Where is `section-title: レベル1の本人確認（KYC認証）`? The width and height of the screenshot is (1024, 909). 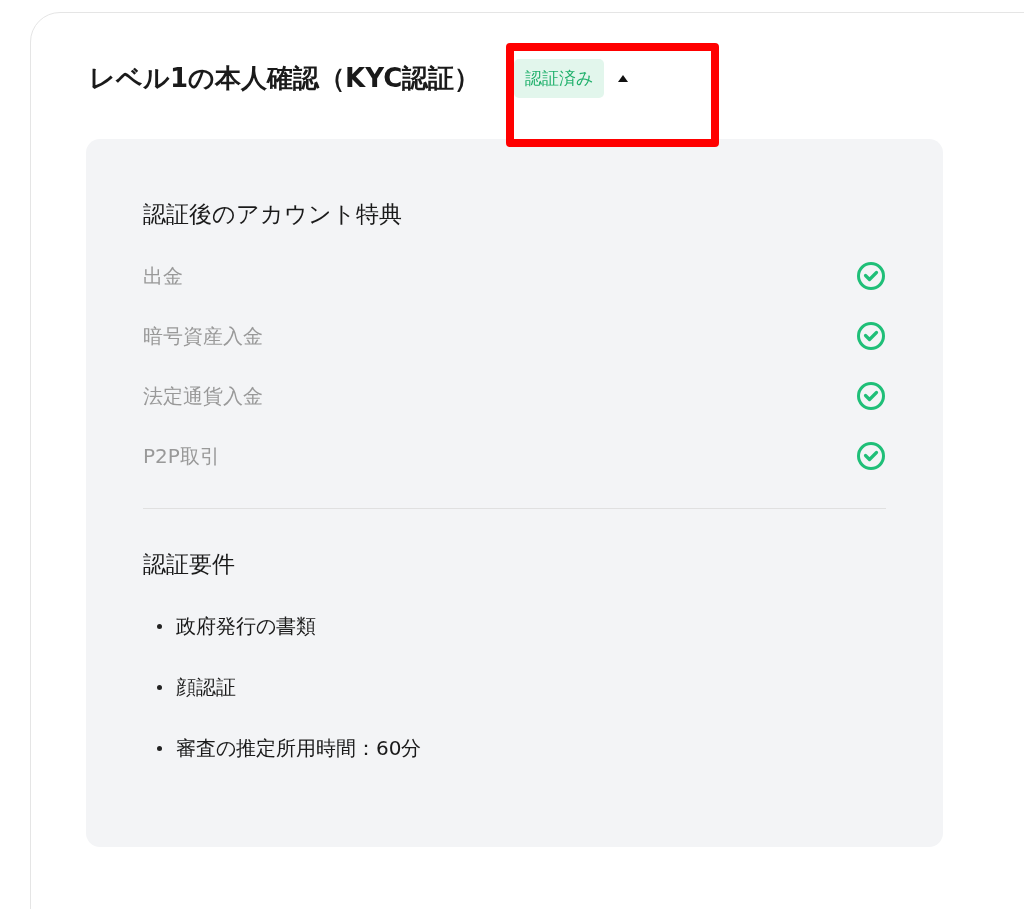 section-title: レベル1の本人確認（KYC認証） is located at coordinates (285, 78).